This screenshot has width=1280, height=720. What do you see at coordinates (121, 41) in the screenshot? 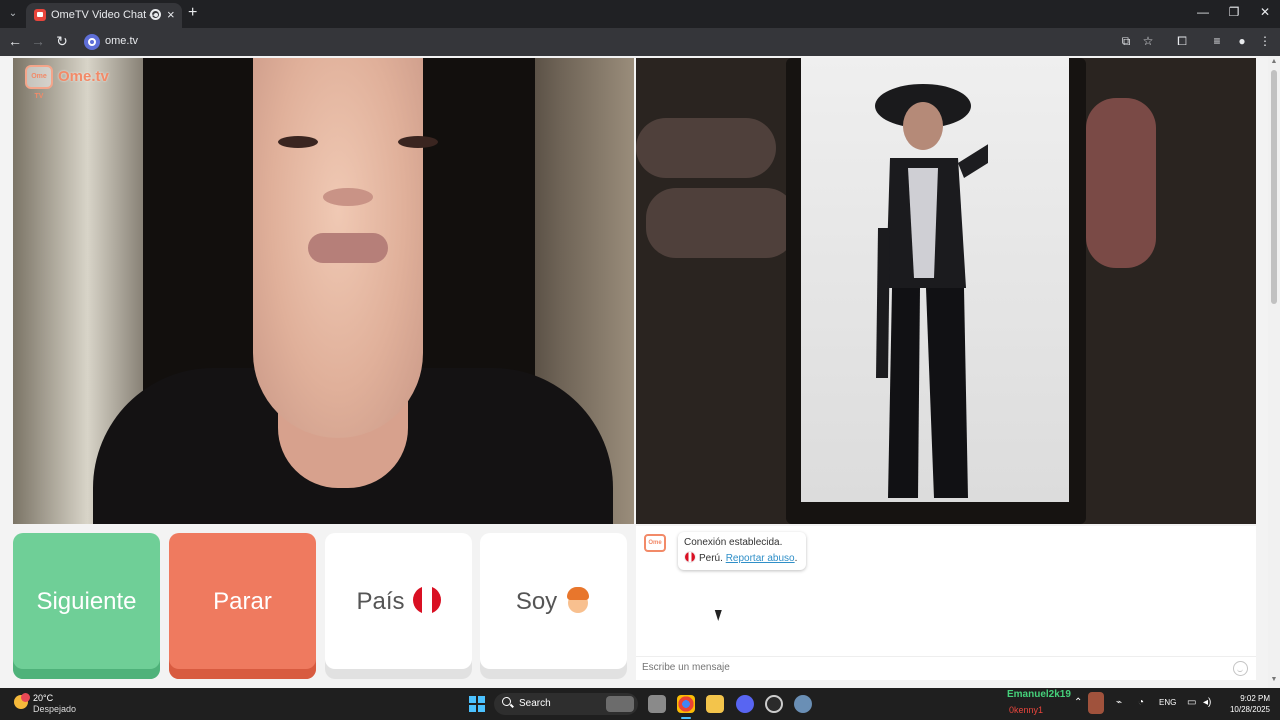
I see `url-text: ome.tv` at bounding box center [121, 41].